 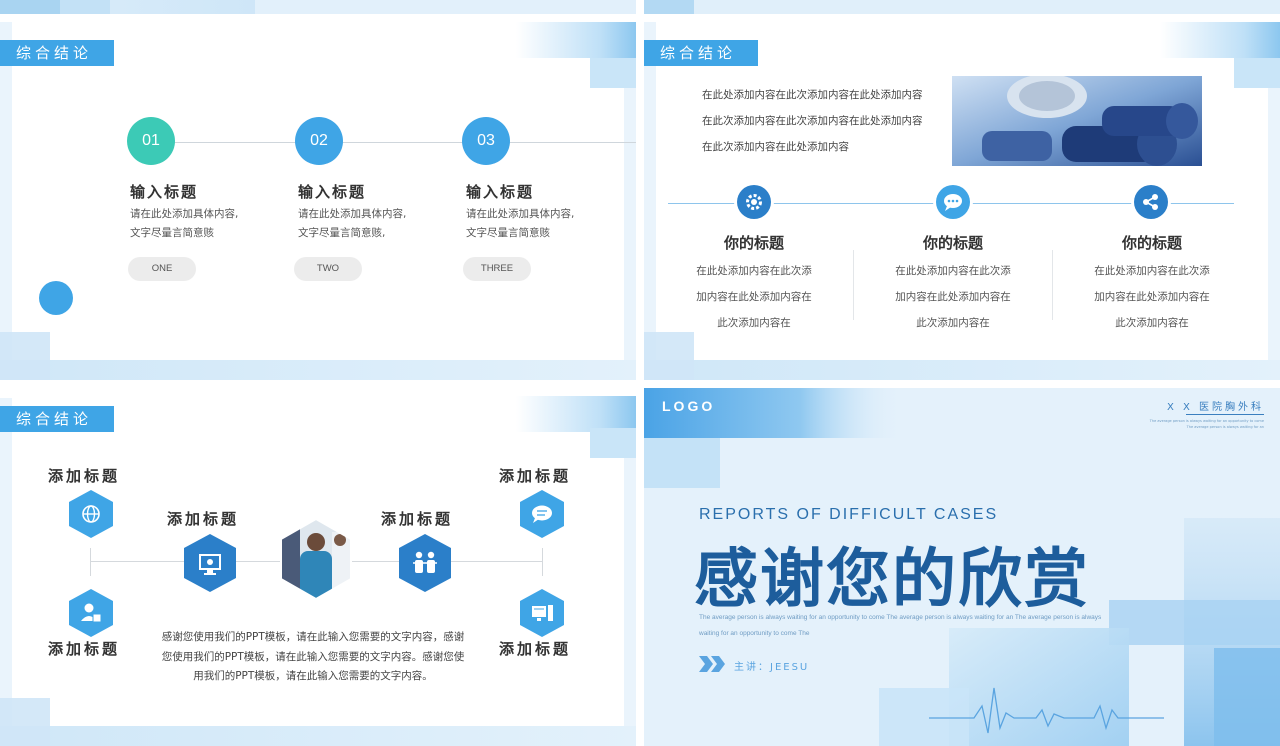 What do you see at coordinates (952, 243) in the screenshot?
I see `column-title-2: 你的标题` at bounding box center [952, 243].